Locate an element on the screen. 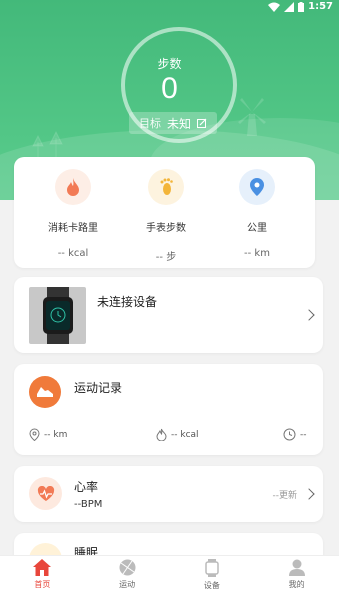 The image size is (339, 596). running-shoe-icon is located at coordinates (45, 392).